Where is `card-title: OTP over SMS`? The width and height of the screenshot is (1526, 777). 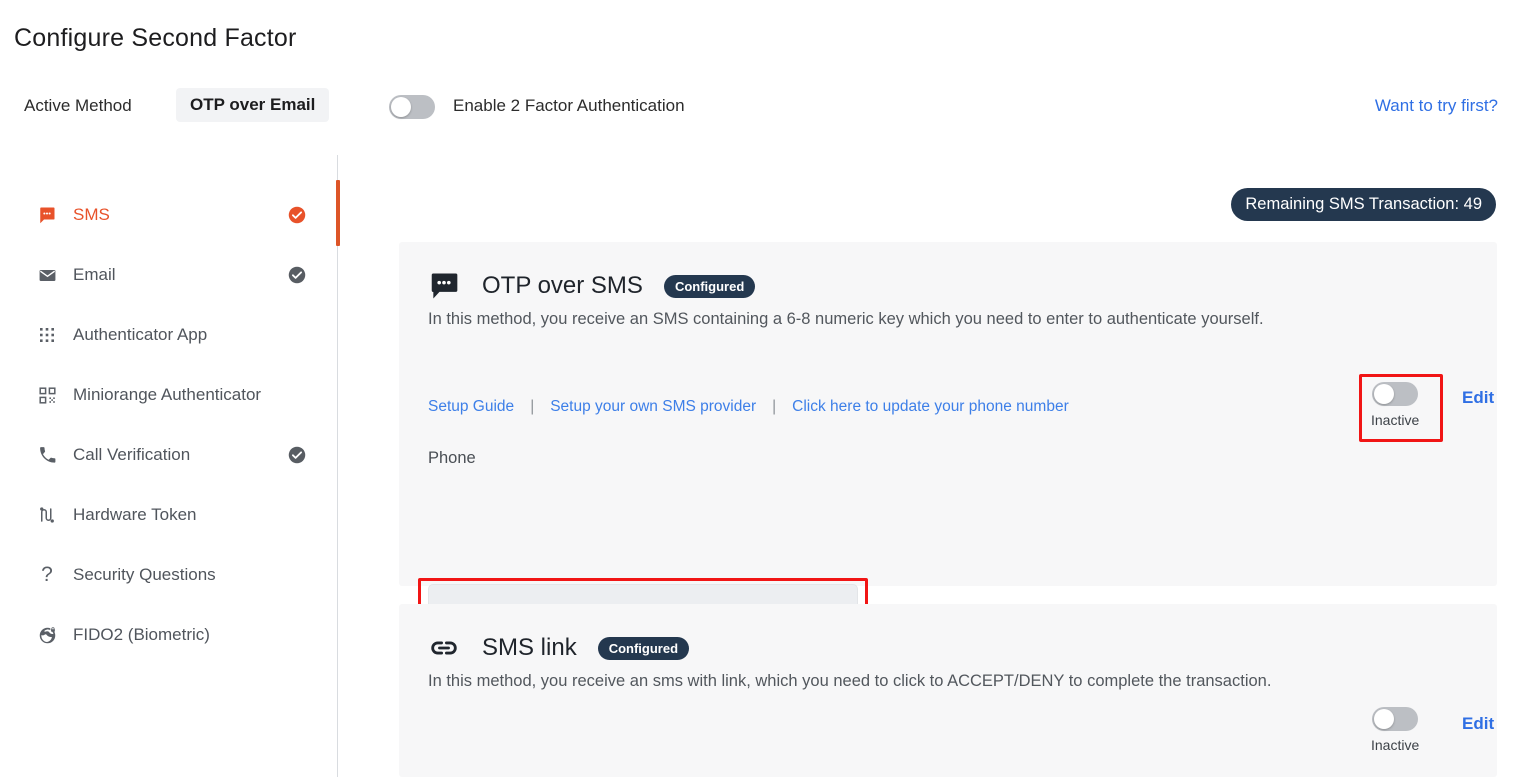 card-title: OTP over SMS is located at coordinates (562, 285).